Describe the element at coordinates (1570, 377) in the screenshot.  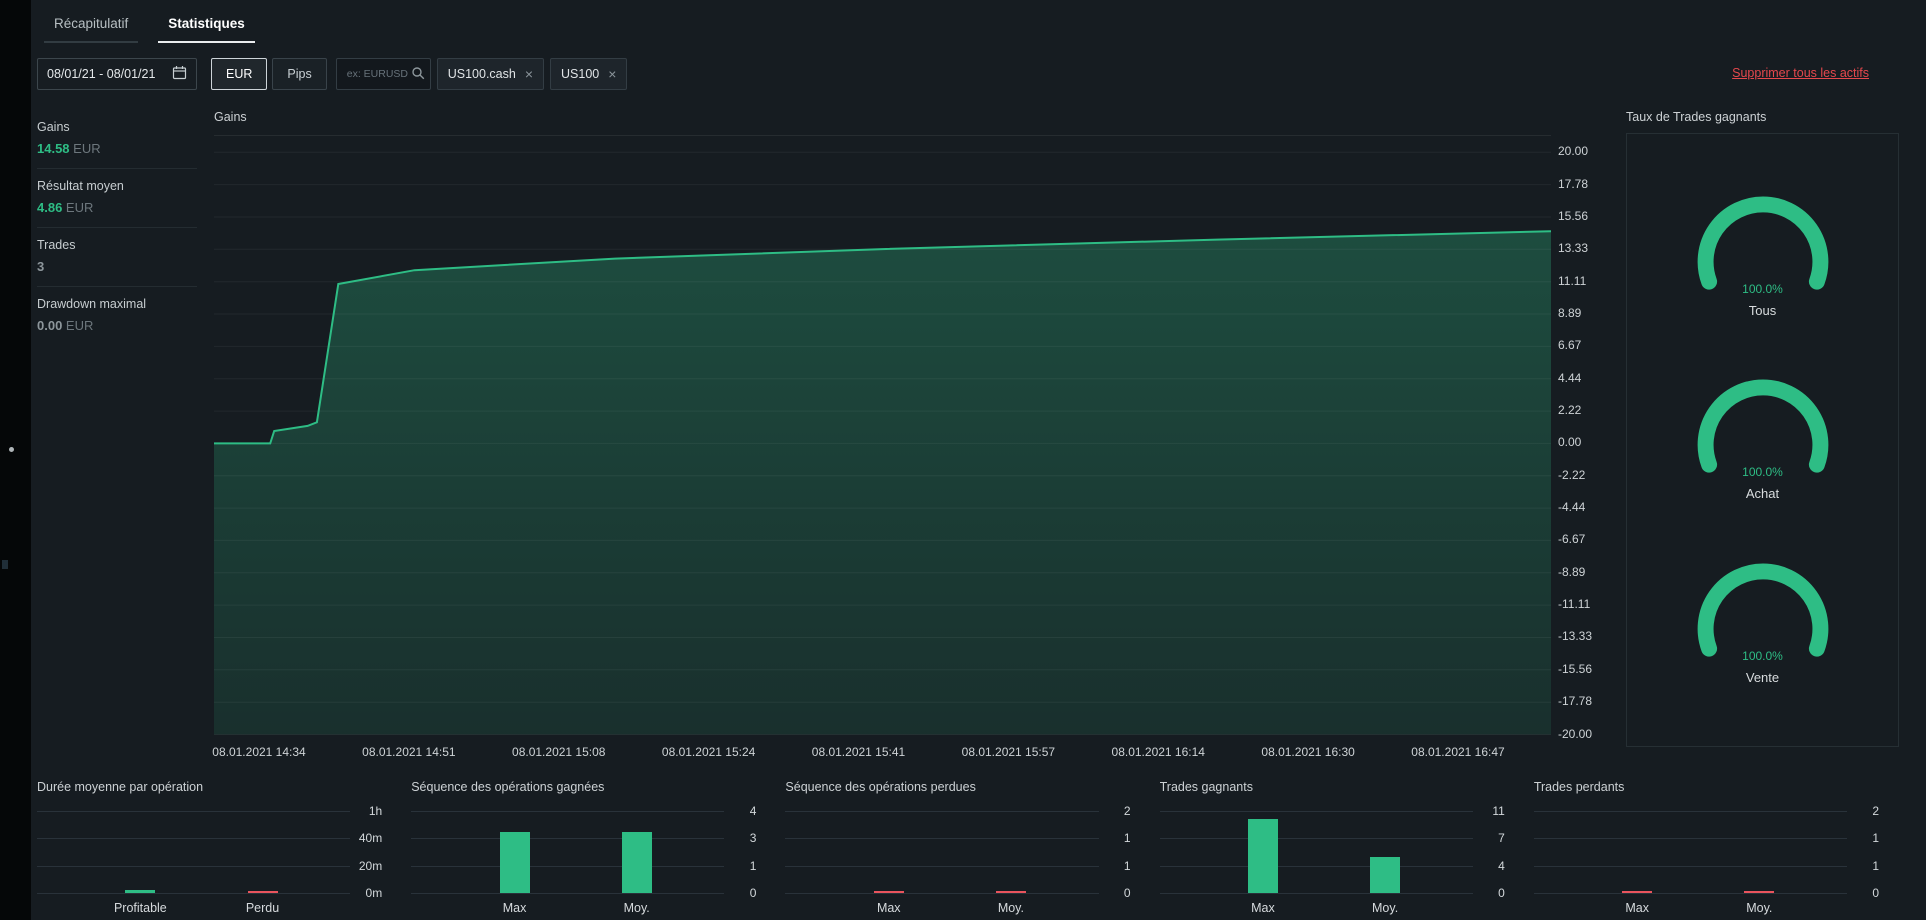
I see `y-axis-label: 4.44` at that location.